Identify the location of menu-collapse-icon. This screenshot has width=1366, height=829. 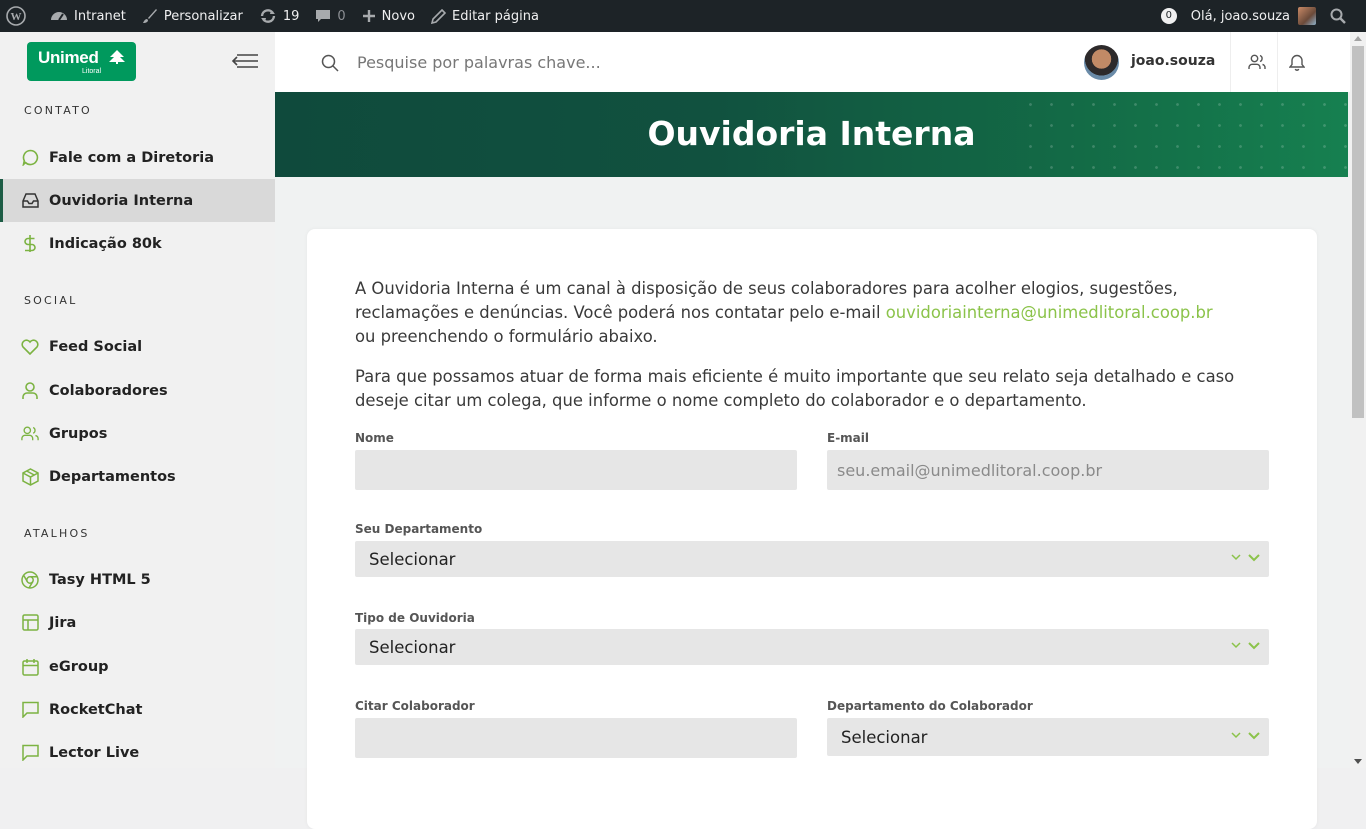
(244, 61).